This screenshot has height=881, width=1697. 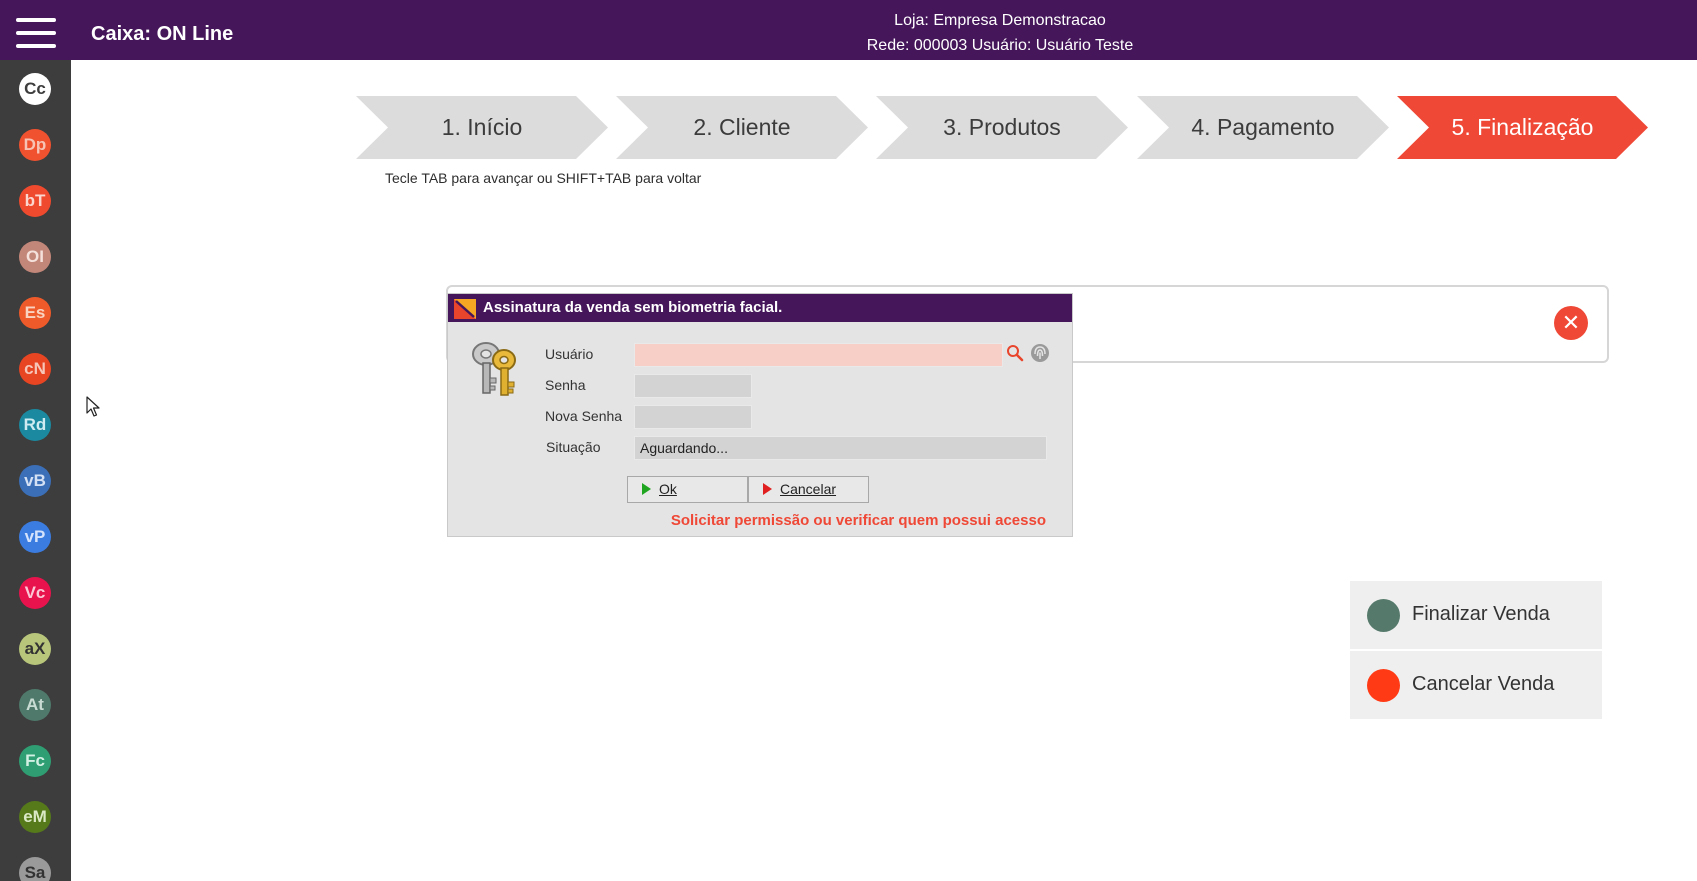 I want to click on step-inicio: 1. Início, so click(x=482, y=127).